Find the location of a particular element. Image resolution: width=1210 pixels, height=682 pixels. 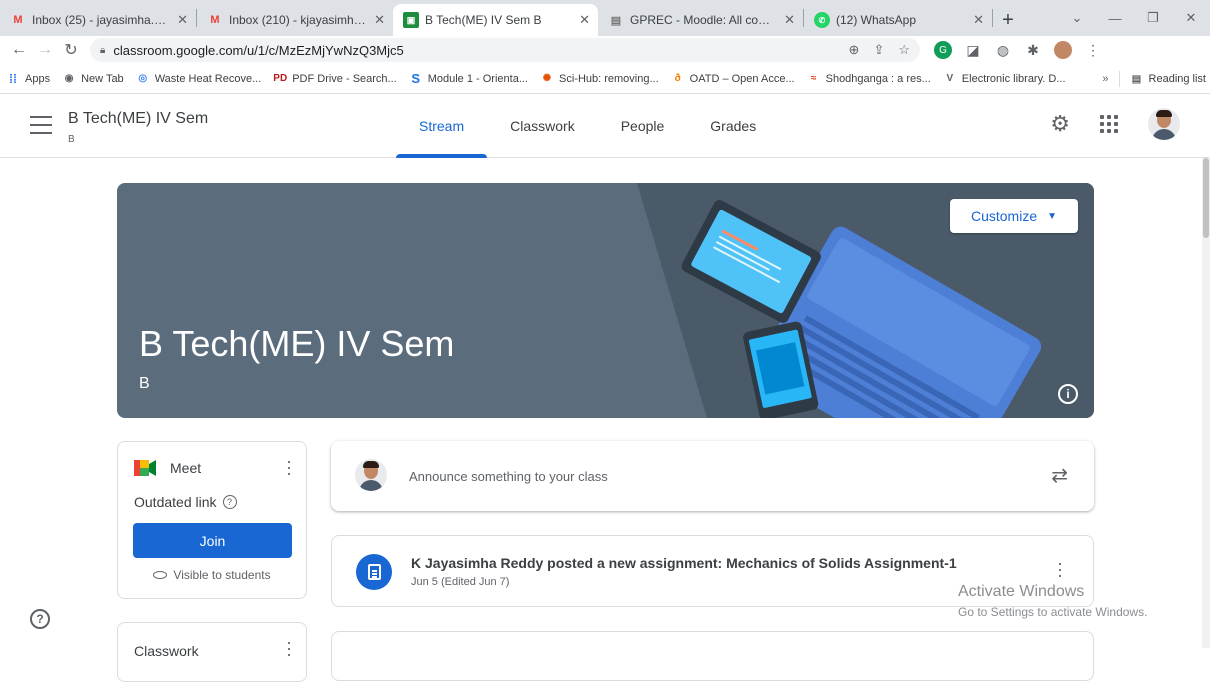

eye-icon is located at coordinates (160, 575).